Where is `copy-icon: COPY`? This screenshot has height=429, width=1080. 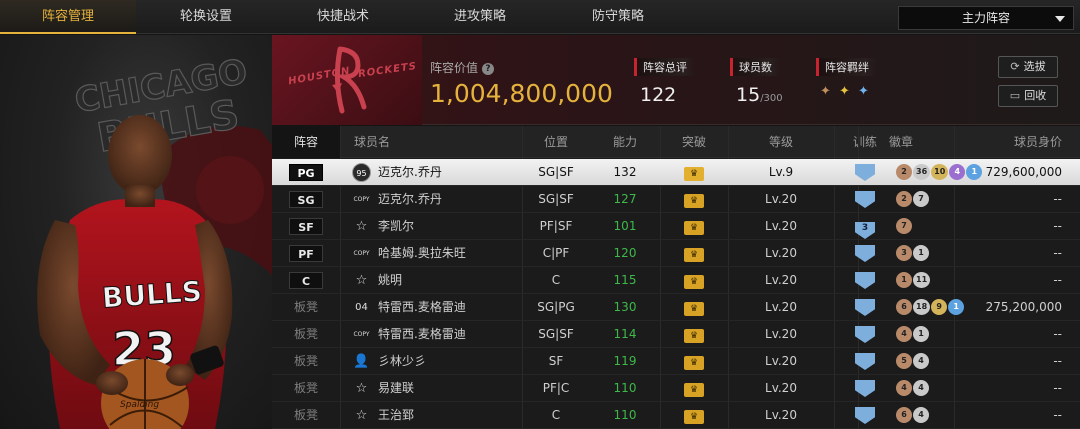 copy-icon: COPY is located at coordinates (361, 253).